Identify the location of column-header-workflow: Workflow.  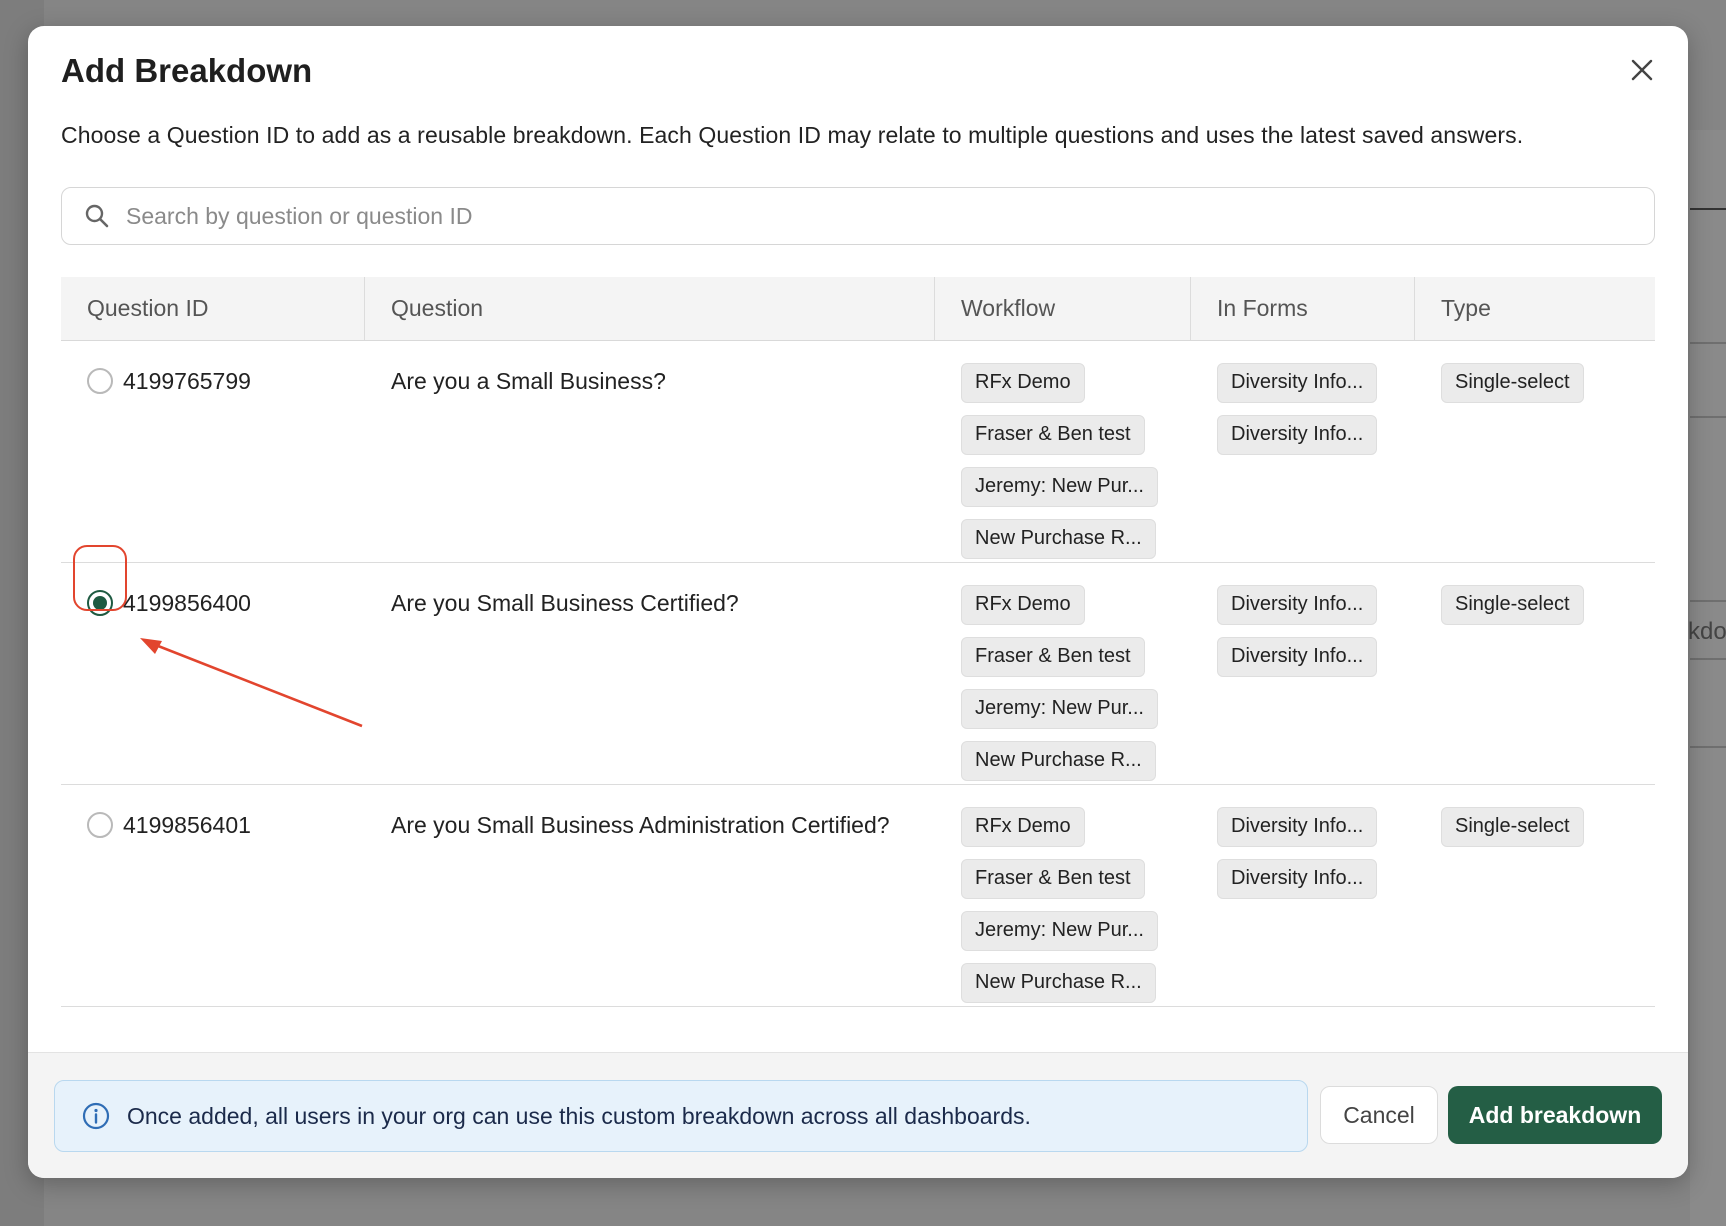
(1063, 308).